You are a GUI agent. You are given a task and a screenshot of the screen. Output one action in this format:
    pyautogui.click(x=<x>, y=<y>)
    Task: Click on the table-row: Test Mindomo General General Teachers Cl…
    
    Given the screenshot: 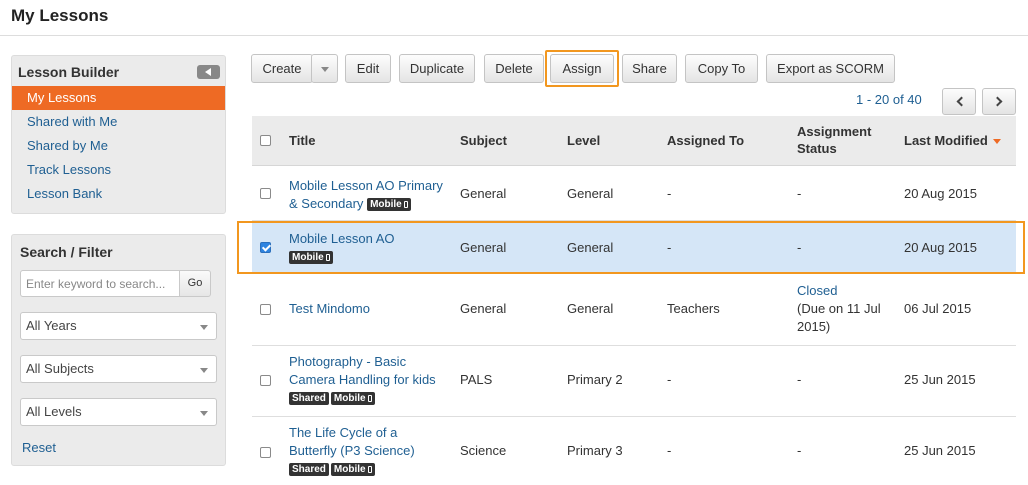 What is the action you would take?
    pyautogui.click(x=634, y=310)
    